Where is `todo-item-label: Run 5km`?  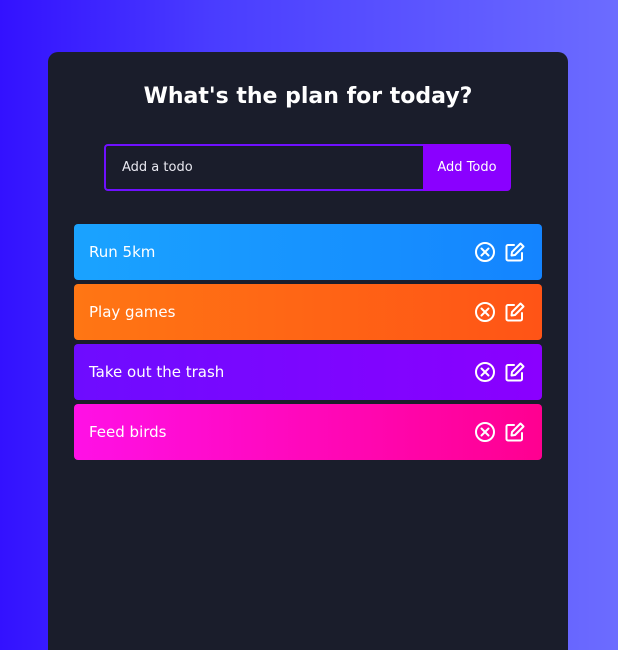 todo-item-label: Run 5km is located at coordinates (122, 252).